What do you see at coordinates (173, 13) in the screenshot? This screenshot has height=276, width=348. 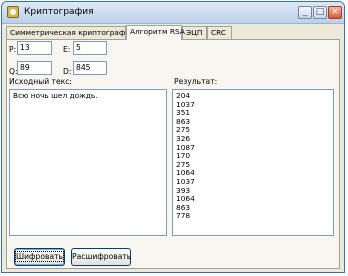 I see `title-bar: Криптография _ □ ×` at bounding box center [173, 13].